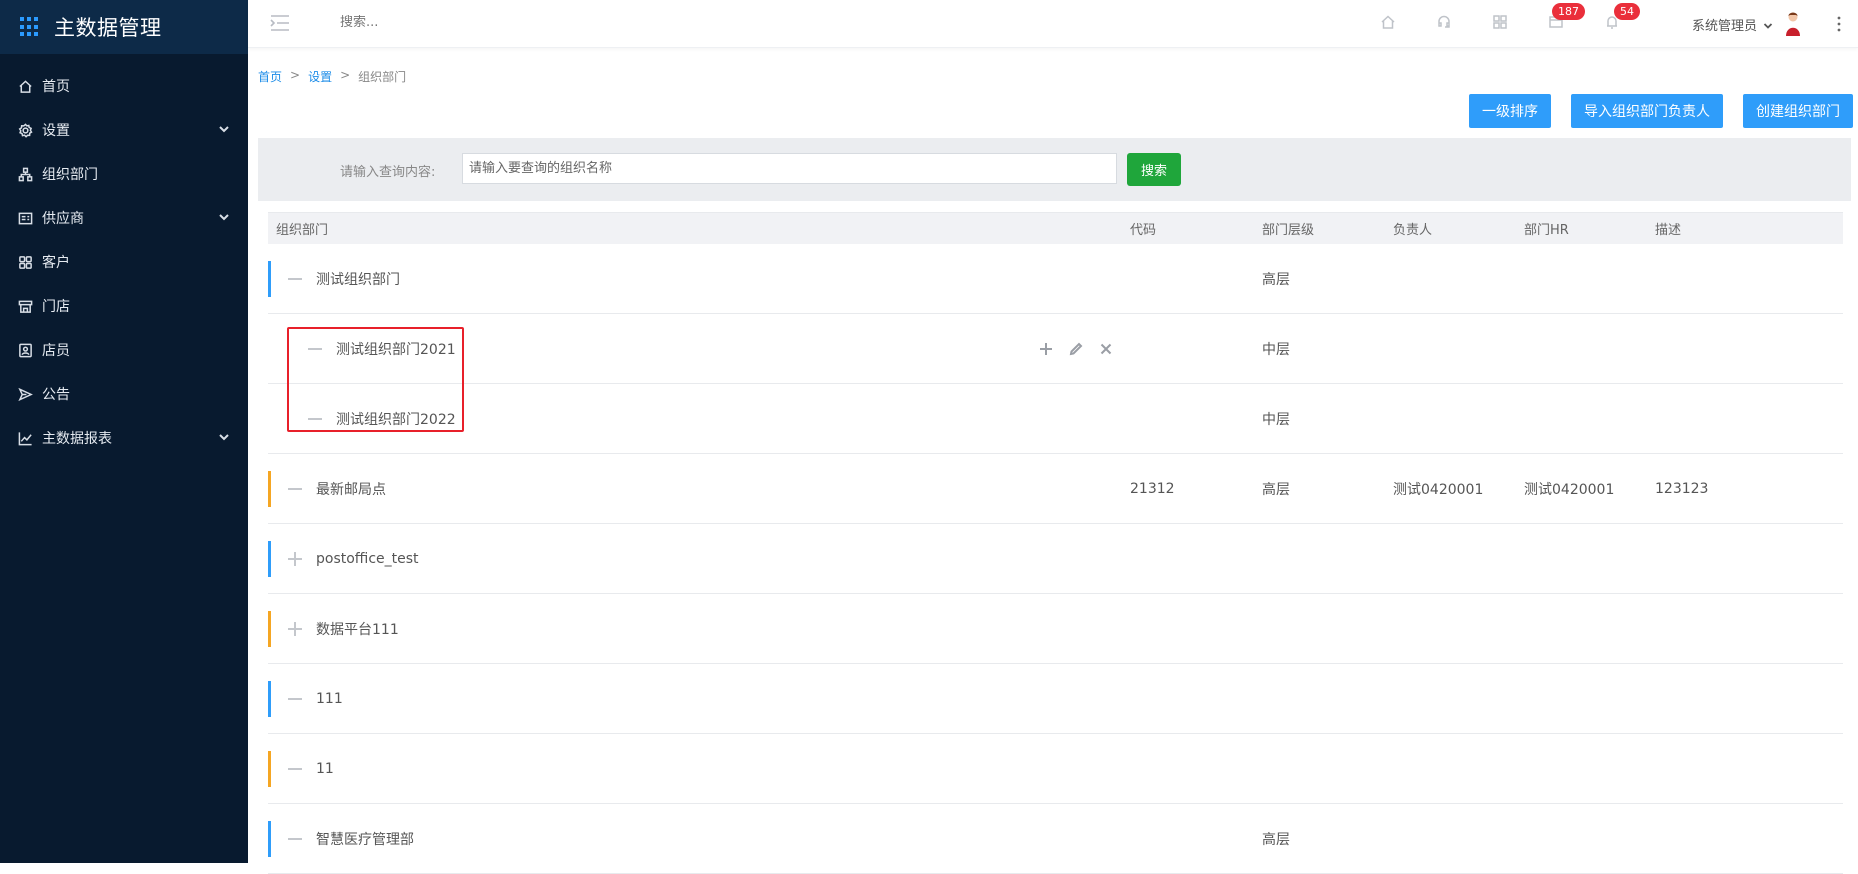 The width and height of the screenshot is (1858, 874). I want to click on cell-name: 测试组织部门2022, so click(699, 418).